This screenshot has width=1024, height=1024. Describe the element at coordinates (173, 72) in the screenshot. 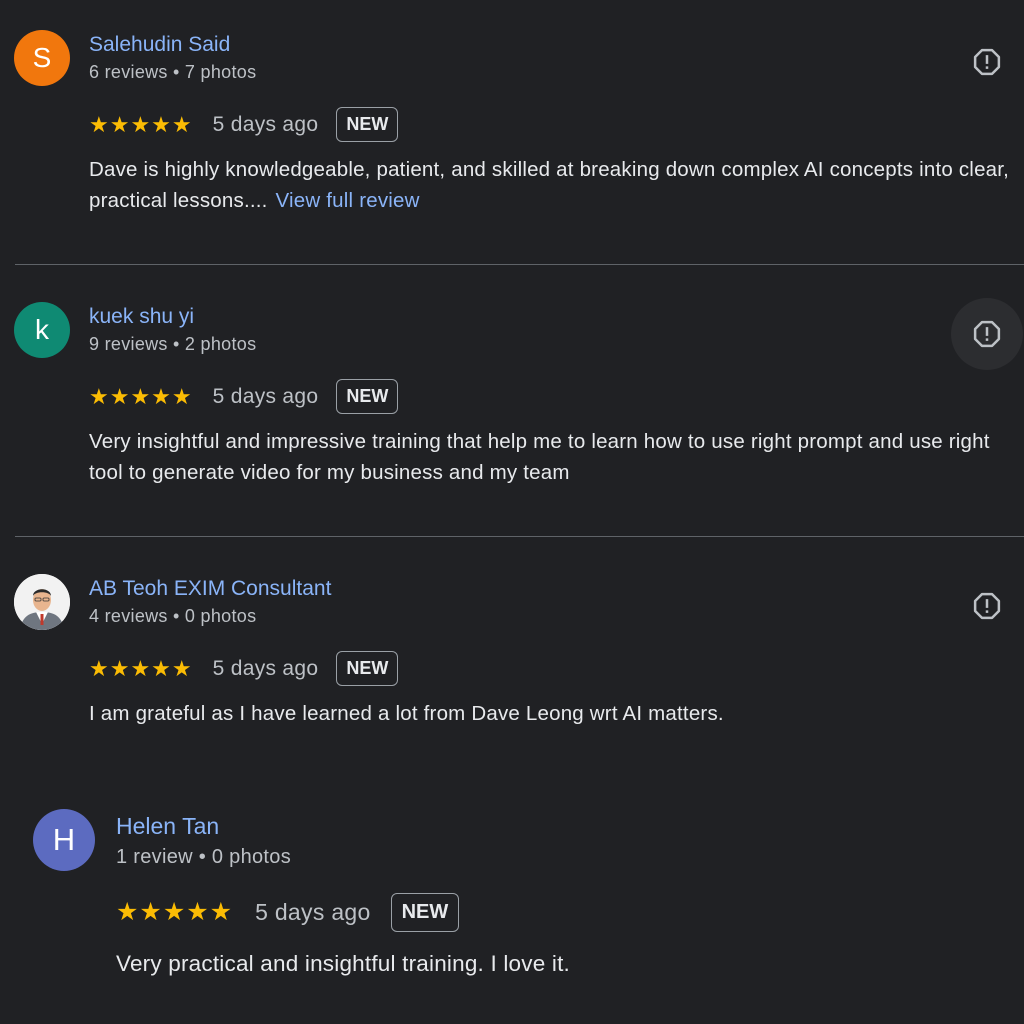

I see `reviewer-meta: 6 reviews • 7 photos` at that location.